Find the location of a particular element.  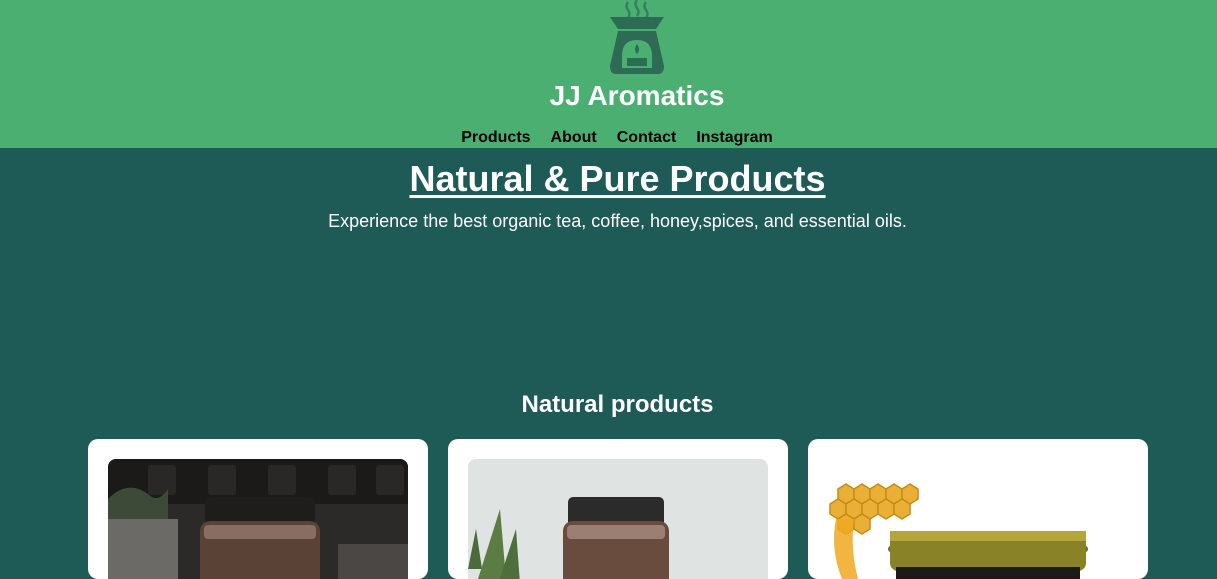

brown-jar-aloe-photo is located at coordinates (618, 519).